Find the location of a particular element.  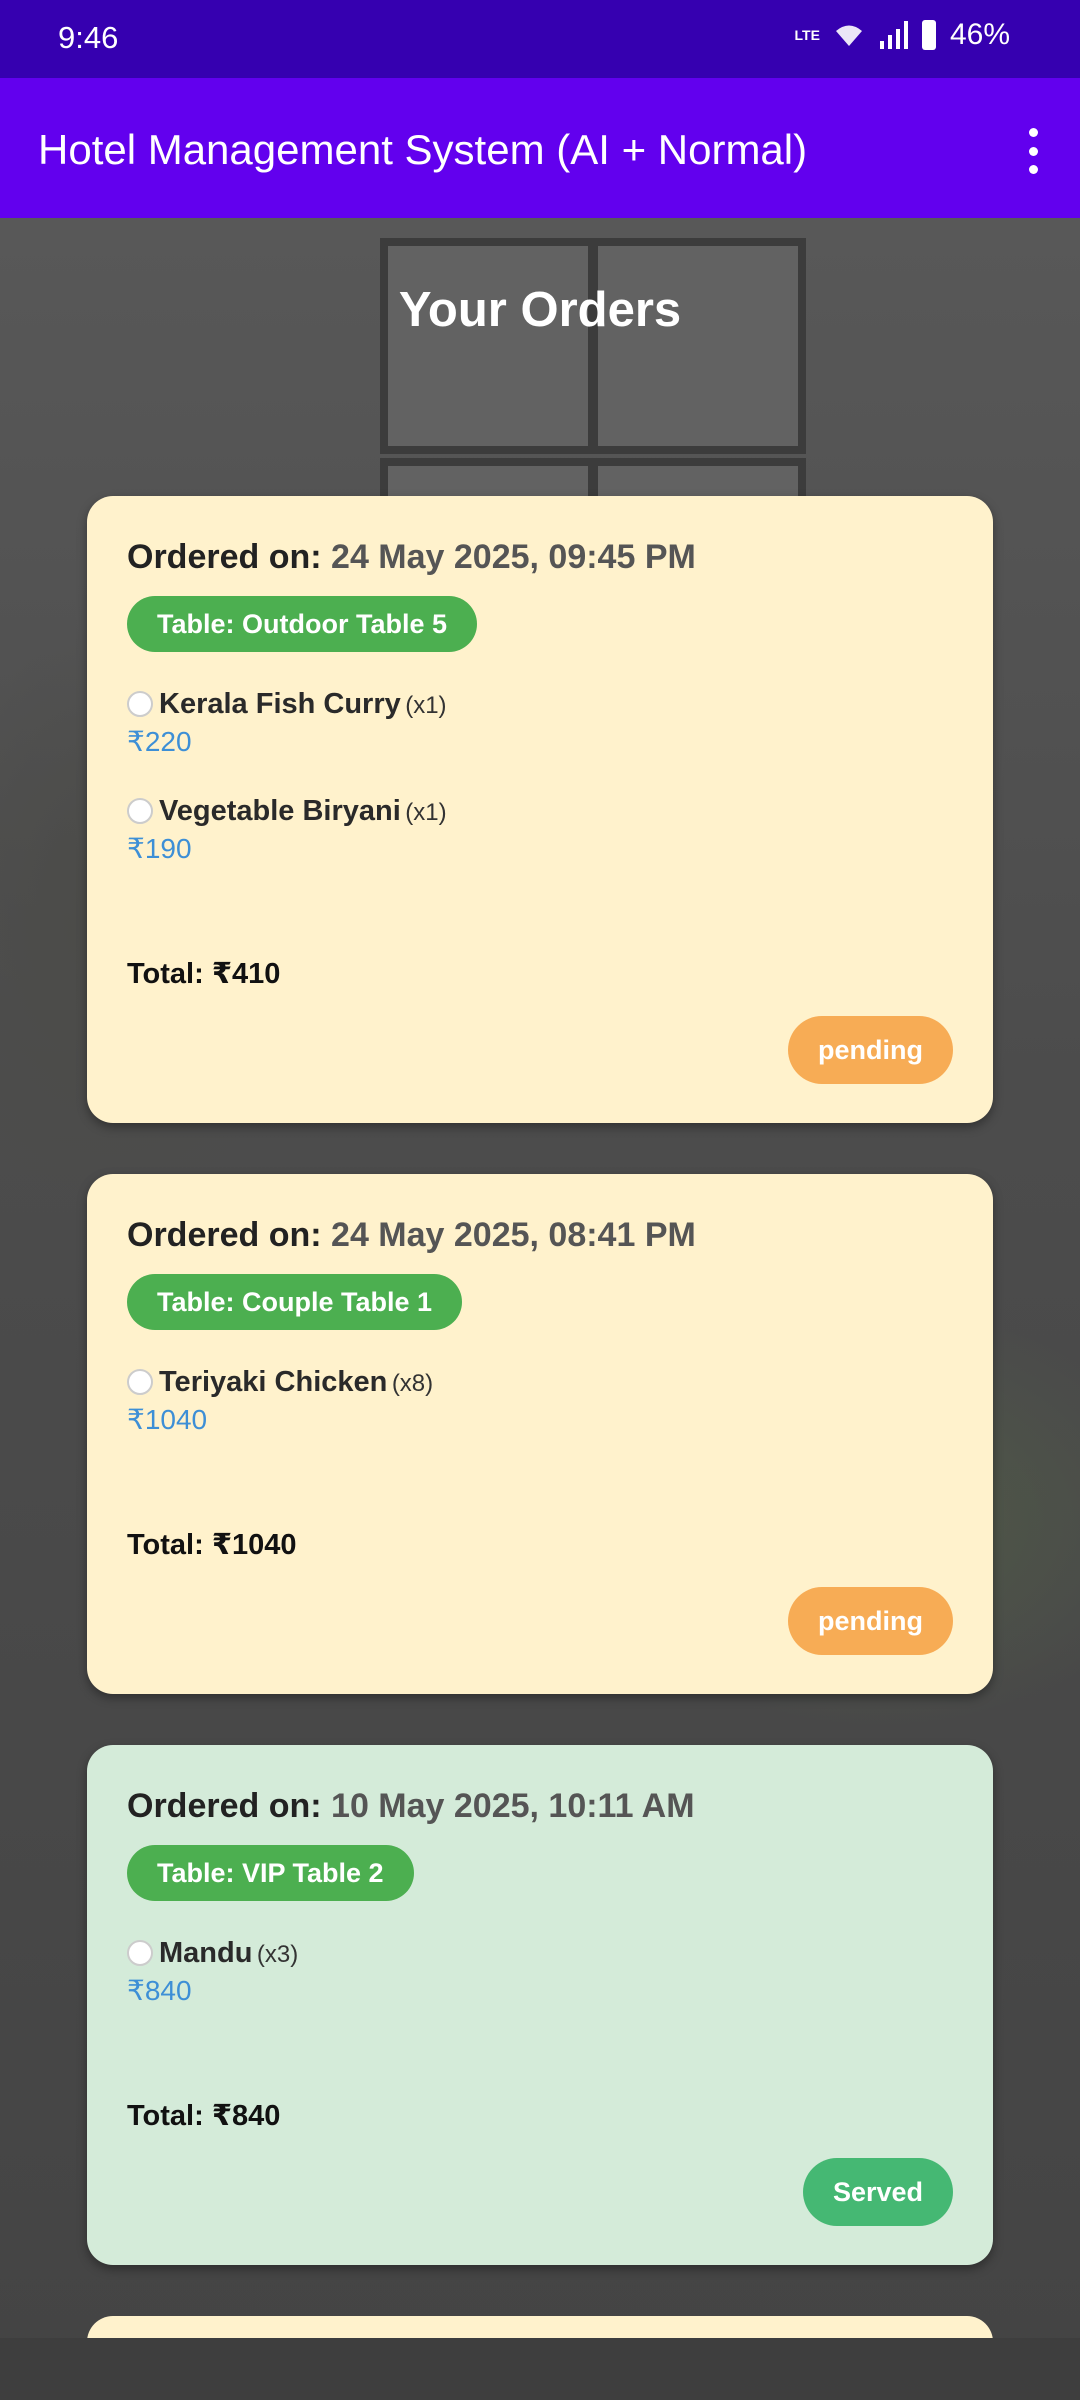

battery-level: 46% is located at coordinates (979, 34).